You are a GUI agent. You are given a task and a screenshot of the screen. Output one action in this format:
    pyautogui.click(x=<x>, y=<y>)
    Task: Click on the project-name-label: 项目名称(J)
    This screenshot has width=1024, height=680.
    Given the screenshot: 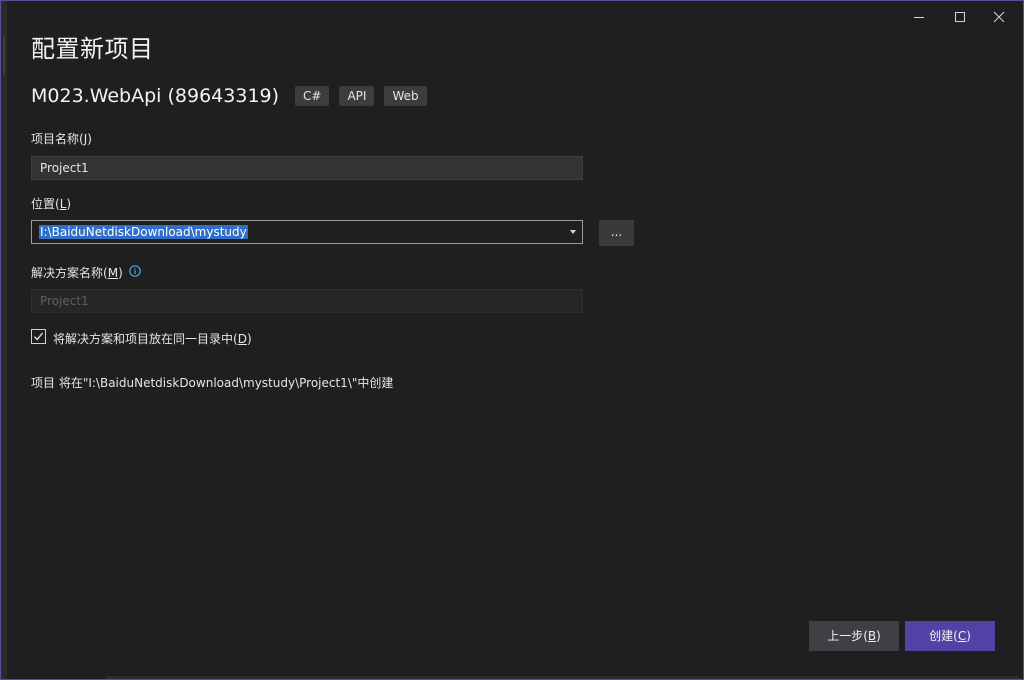 What is the action you would take?
    pyautogui.click(x=61, y=139)
    